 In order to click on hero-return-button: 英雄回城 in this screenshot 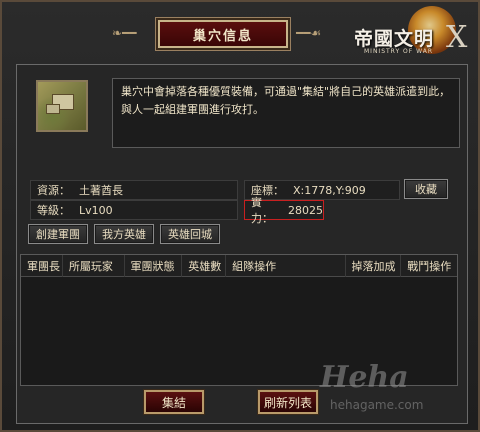, I will do `click(190, 234)`.